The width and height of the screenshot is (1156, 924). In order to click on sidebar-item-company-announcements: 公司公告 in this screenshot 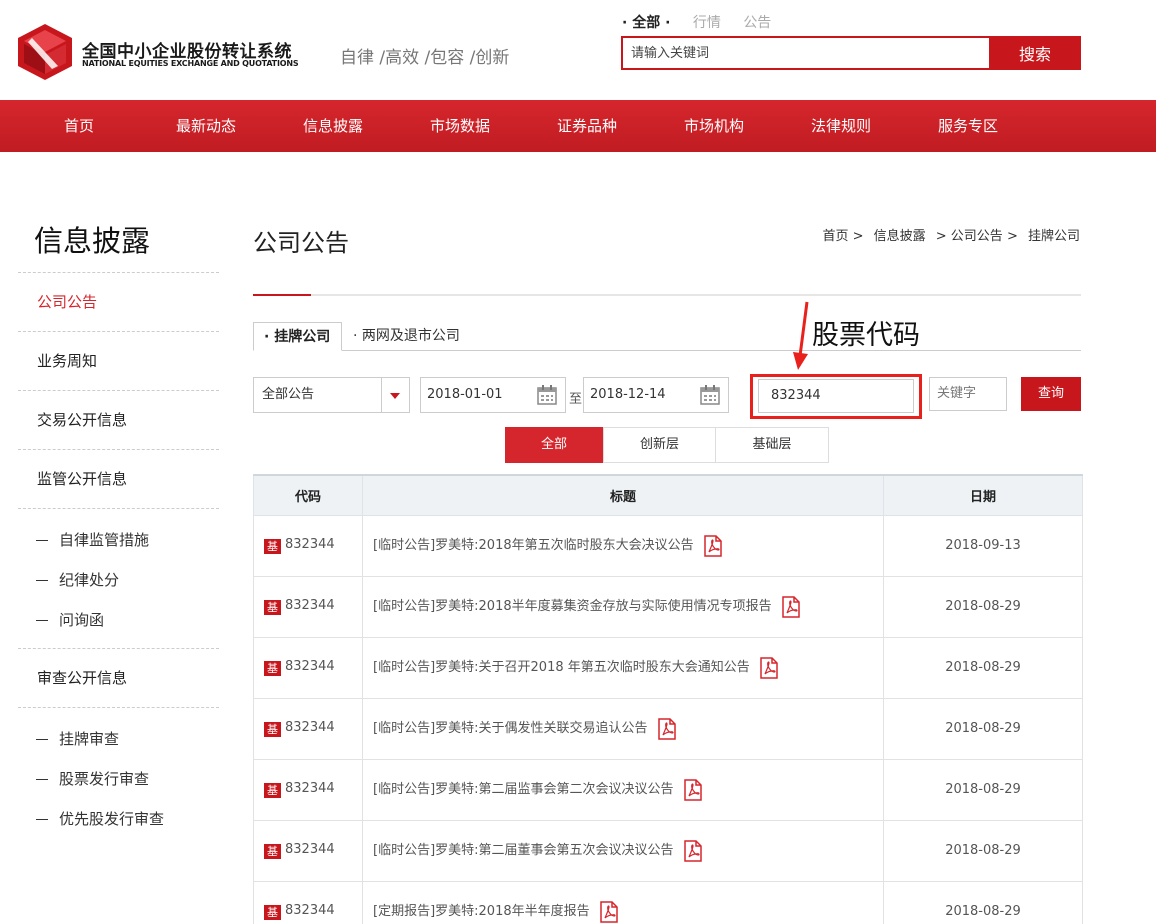, I will do `click(118, 301)`.